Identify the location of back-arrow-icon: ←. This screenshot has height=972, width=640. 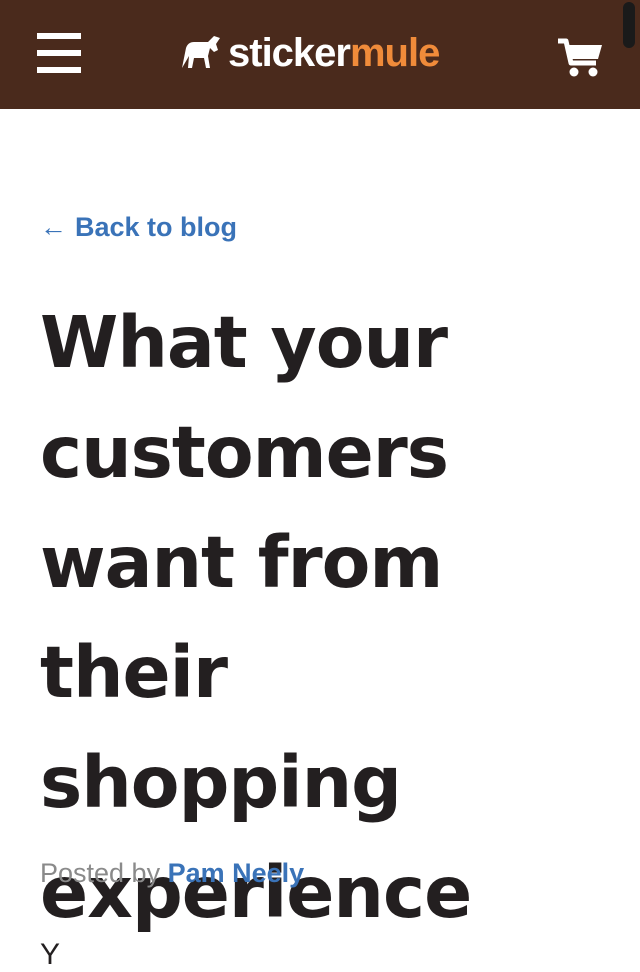
(53, 227).